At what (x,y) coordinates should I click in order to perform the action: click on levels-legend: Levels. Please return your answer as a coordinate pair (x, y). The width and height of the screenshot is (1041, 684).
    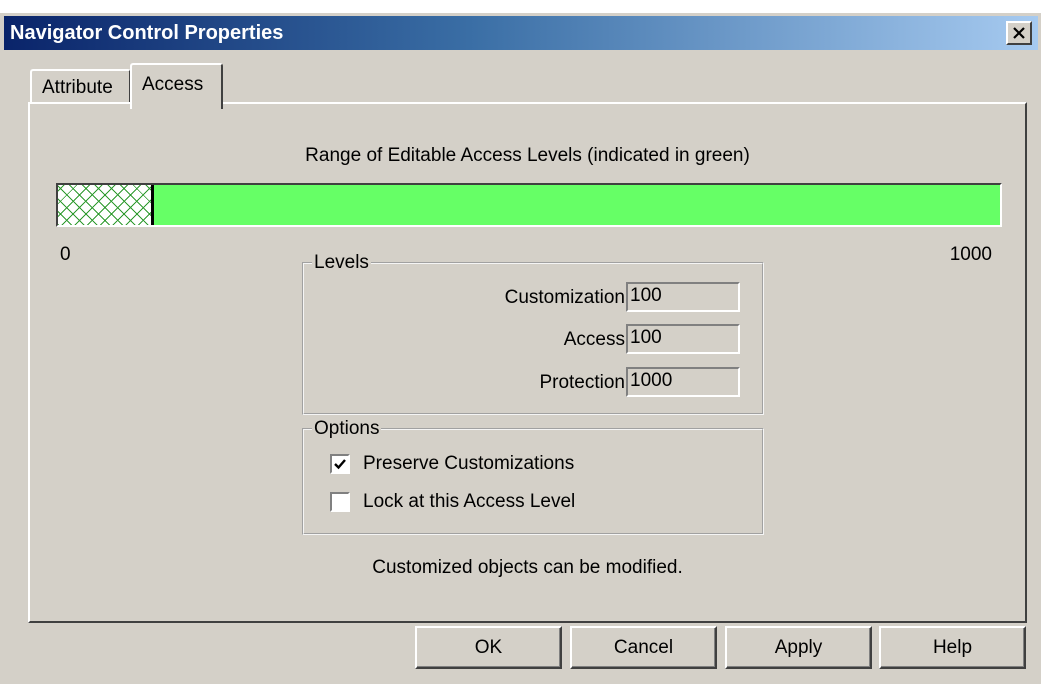
    Looking at the image, I should click on (341, 262).